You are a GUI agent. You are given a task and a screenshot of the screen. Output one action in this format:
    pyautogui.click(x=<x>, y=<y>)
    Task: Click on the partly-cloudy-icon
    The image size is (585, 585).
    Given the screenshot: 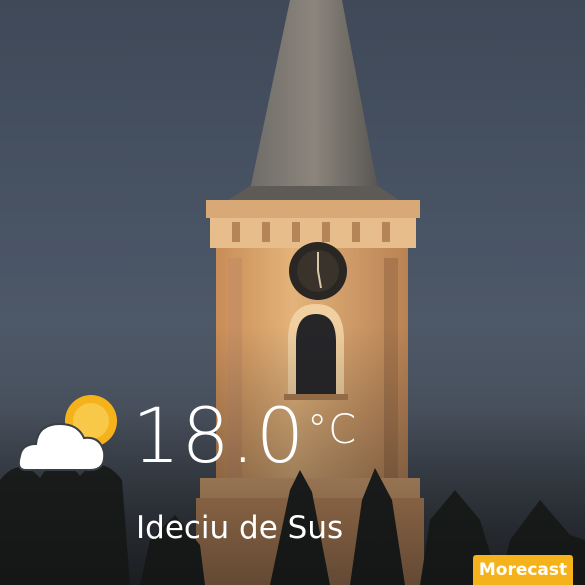 What is the action you would take?
    pyautogui.click(x=67, y=433)
    